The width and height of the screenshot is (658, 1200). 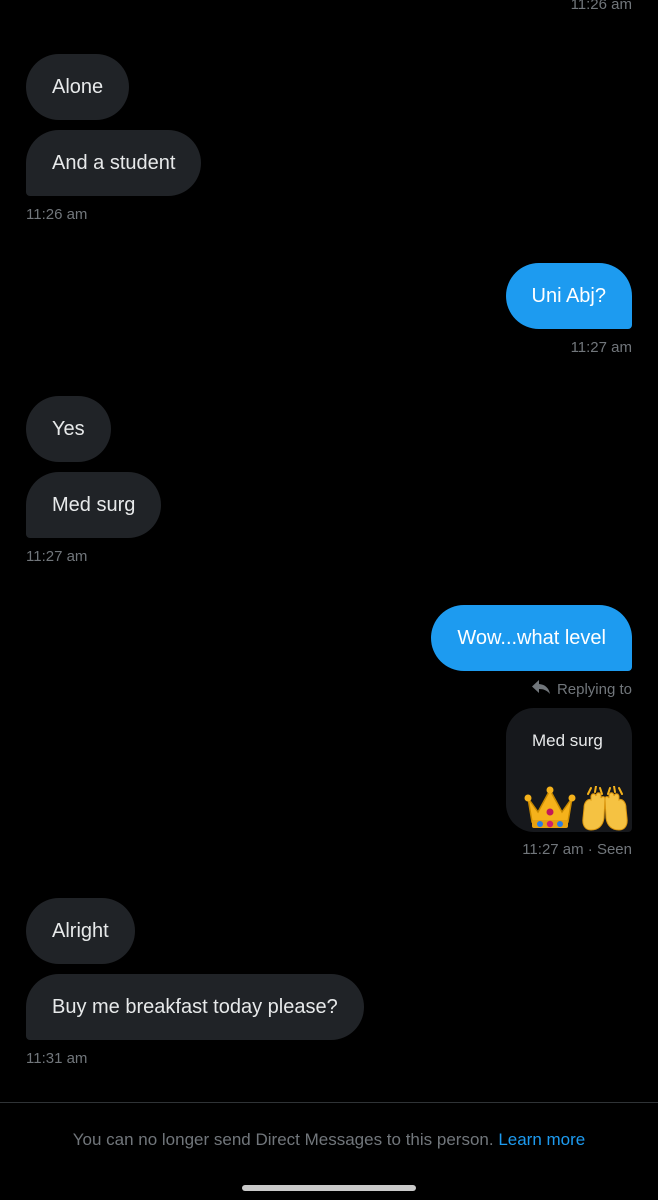 What do you see at coordinates (329, 1188) in the screenshot?
I see `home-indicator` at bounding box center [329, 1188].